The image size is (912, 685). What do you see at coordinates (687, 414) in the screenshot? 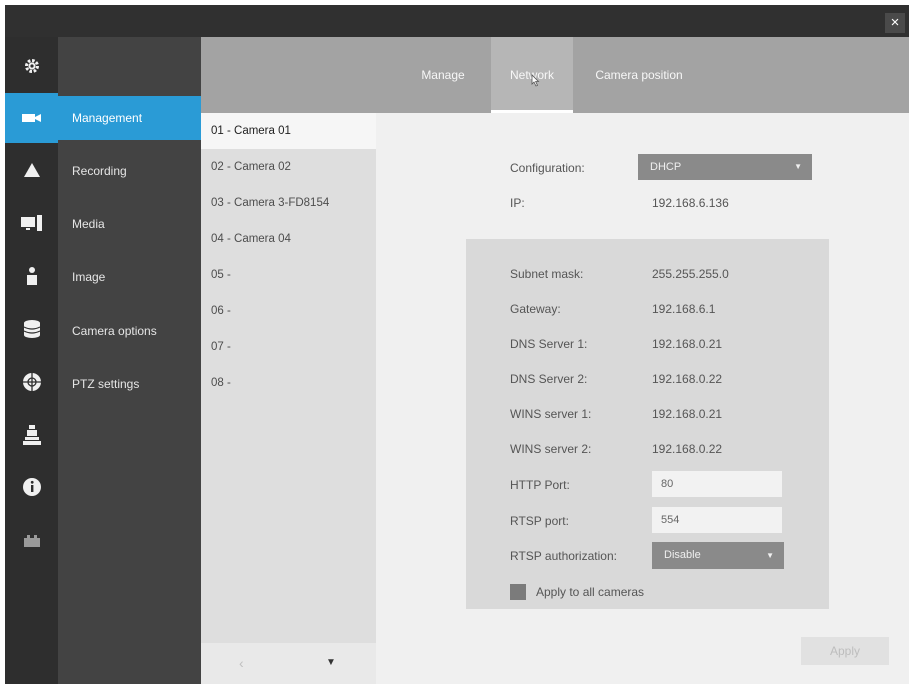
I see `wins-server-1-value: 192.168.0.21` at bounding box center [687, 414].